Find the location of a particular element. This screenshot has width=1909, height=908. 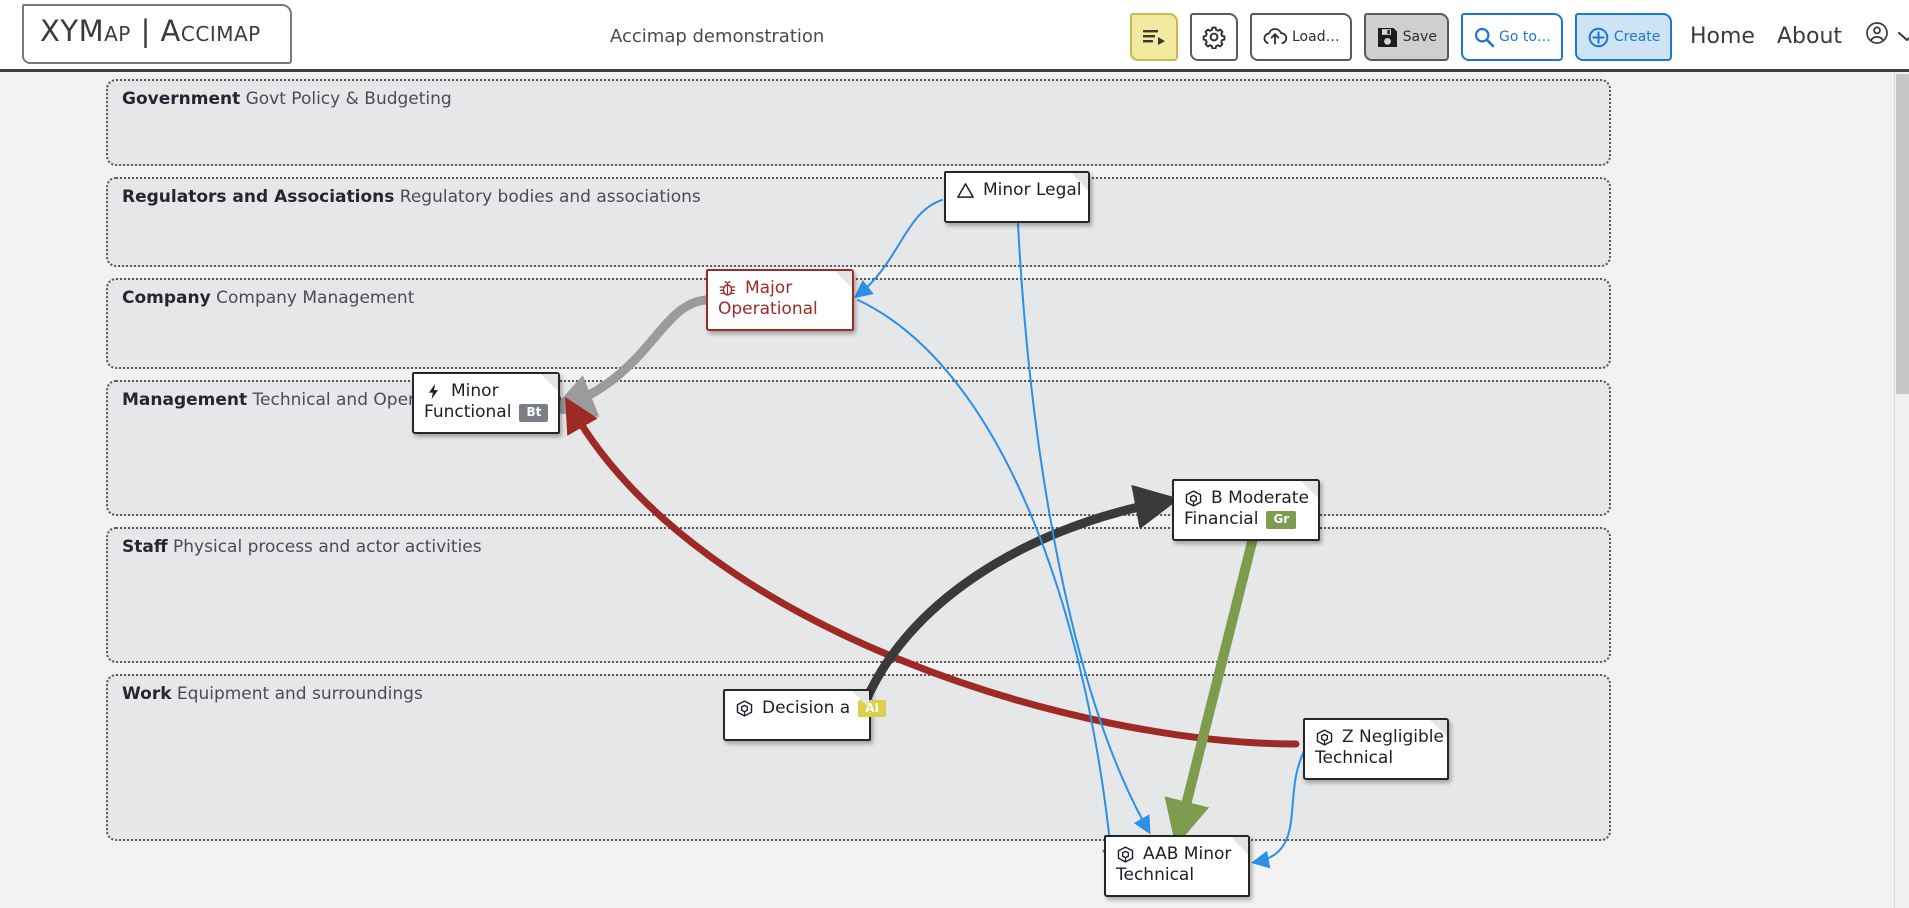

search-icon is located at coordinates (1484, 37).